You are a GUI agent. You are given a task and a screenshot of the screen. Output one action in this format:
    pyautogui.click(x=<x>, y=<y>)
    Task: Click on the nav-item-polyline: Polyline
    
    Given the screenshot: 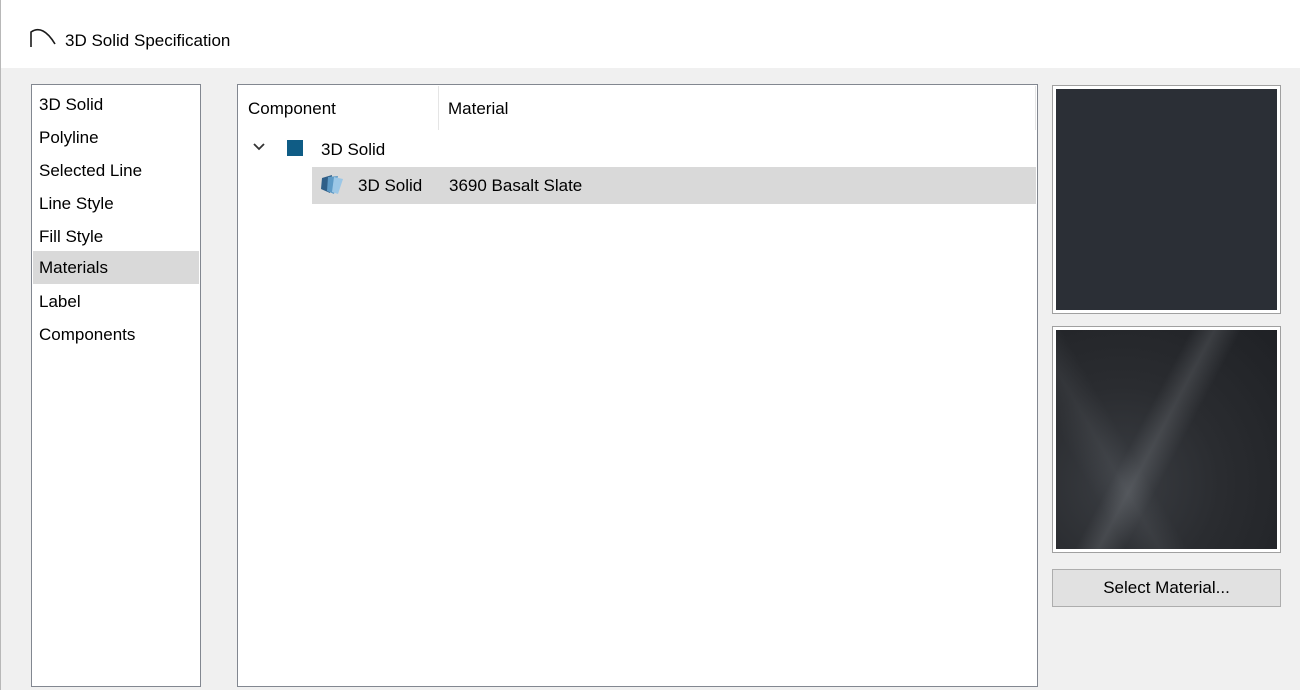 What is the action you would take?
    pyautogui.click(x=116, y=137)
    